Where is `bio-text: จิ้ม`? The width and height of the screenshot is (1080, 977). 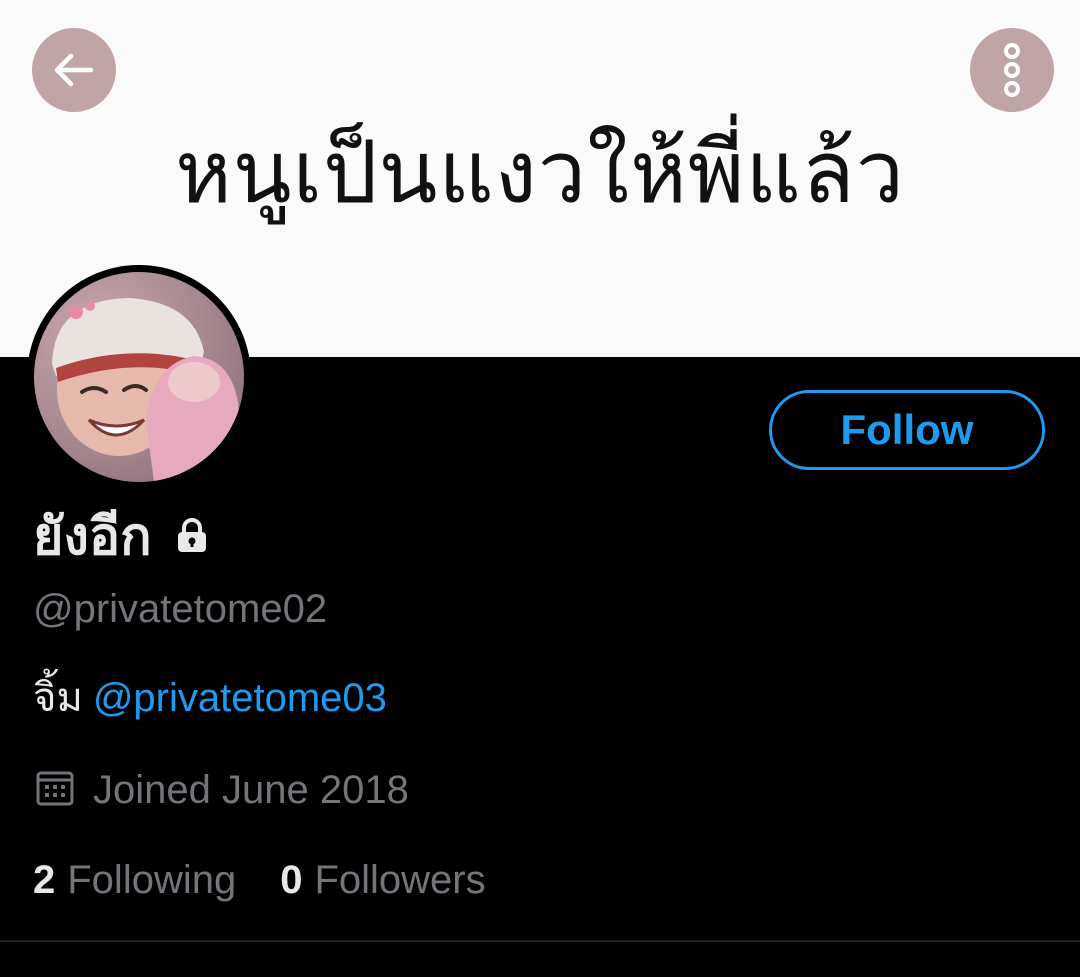
bio-text: จิ้ม is located at coordinates (58, 698).